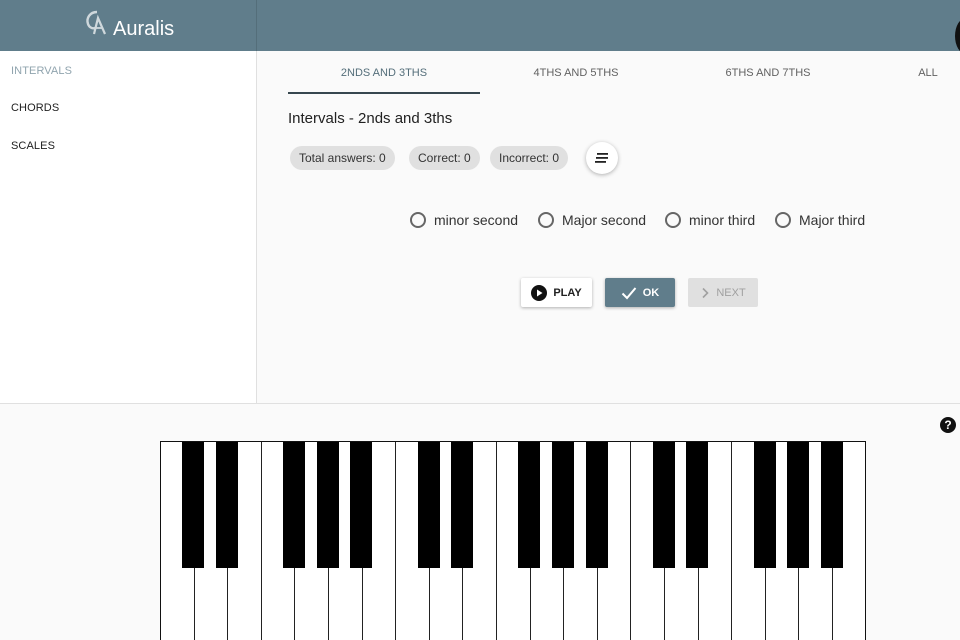 The width and height of the screenshot is (960, 640). What do you see at coordinates (722, 220) in the screenshot?
I see `option-label: minor third` at bounding box center [722, 220].